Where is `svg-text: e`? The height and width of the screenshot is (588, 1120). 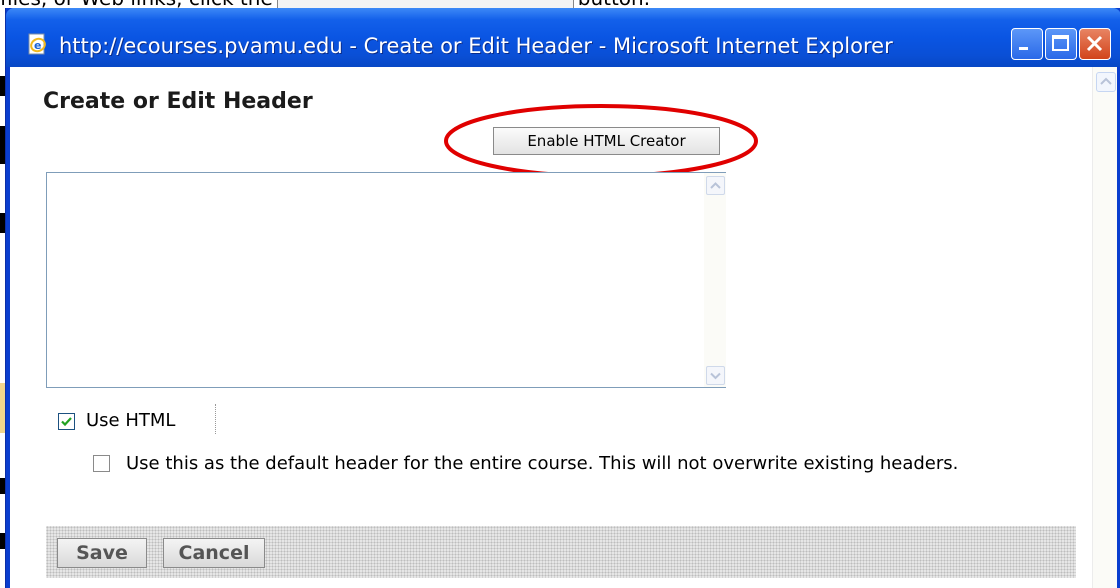 svg-text: e is located at coordinates (37, 45).